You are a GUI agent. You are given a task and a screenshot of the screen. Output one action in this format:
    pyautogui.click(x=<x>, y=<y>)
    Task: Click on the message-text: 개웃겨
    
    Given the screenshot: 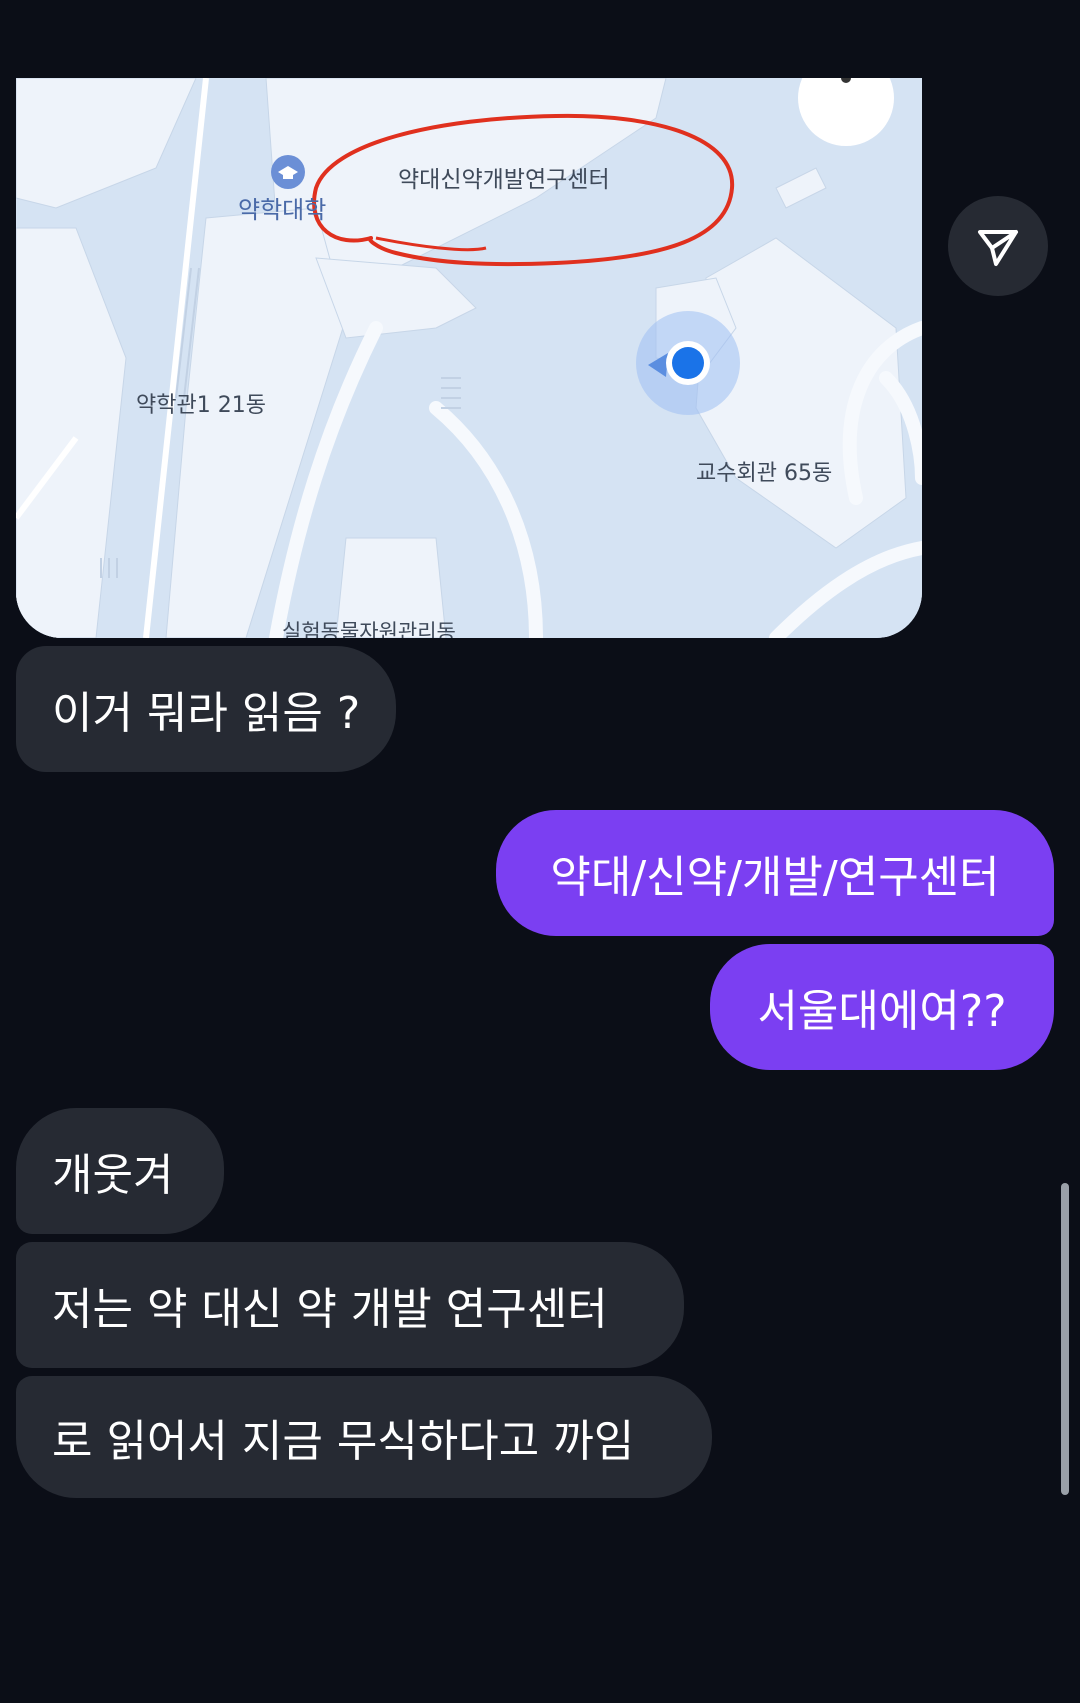 What is the action you would take?
    pyautogui.click(x=113, y=1175)
    